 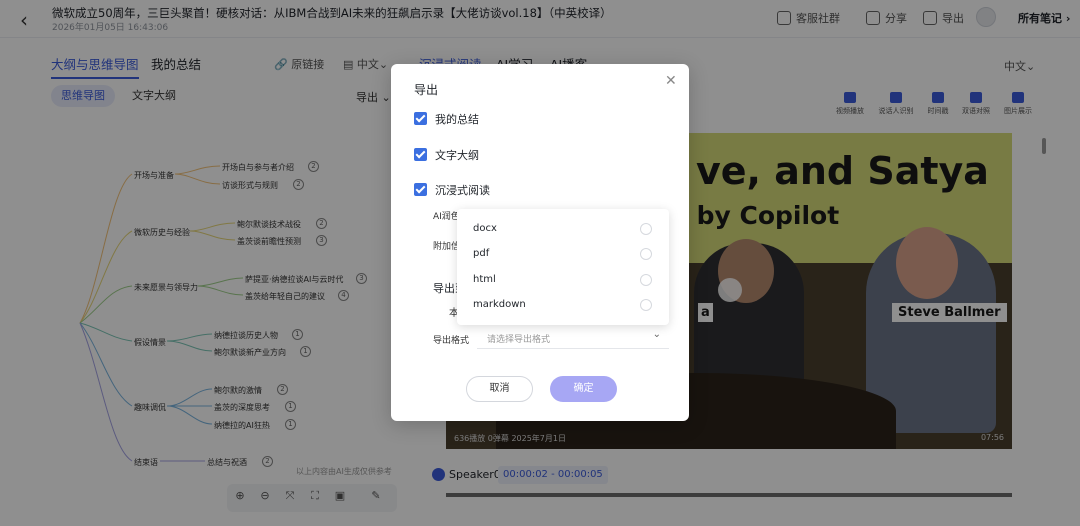 I want to click on chevron-down-icon: ⌄, so click(x=656, y=334).